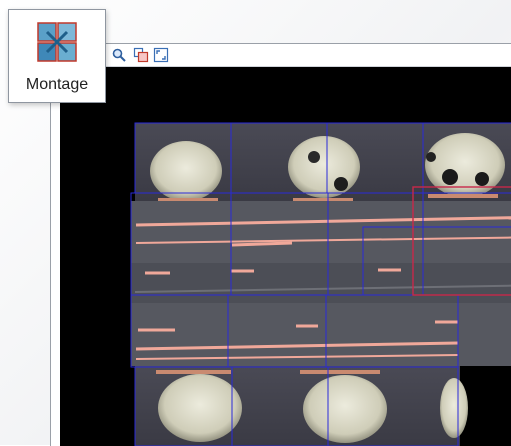 Image resolution: width=511 pixels, height=446 pixels. What do you see at coordinates (57, 84) in the screenshot?
I see `montage-label: Montage` at bounding box center [57, 84].